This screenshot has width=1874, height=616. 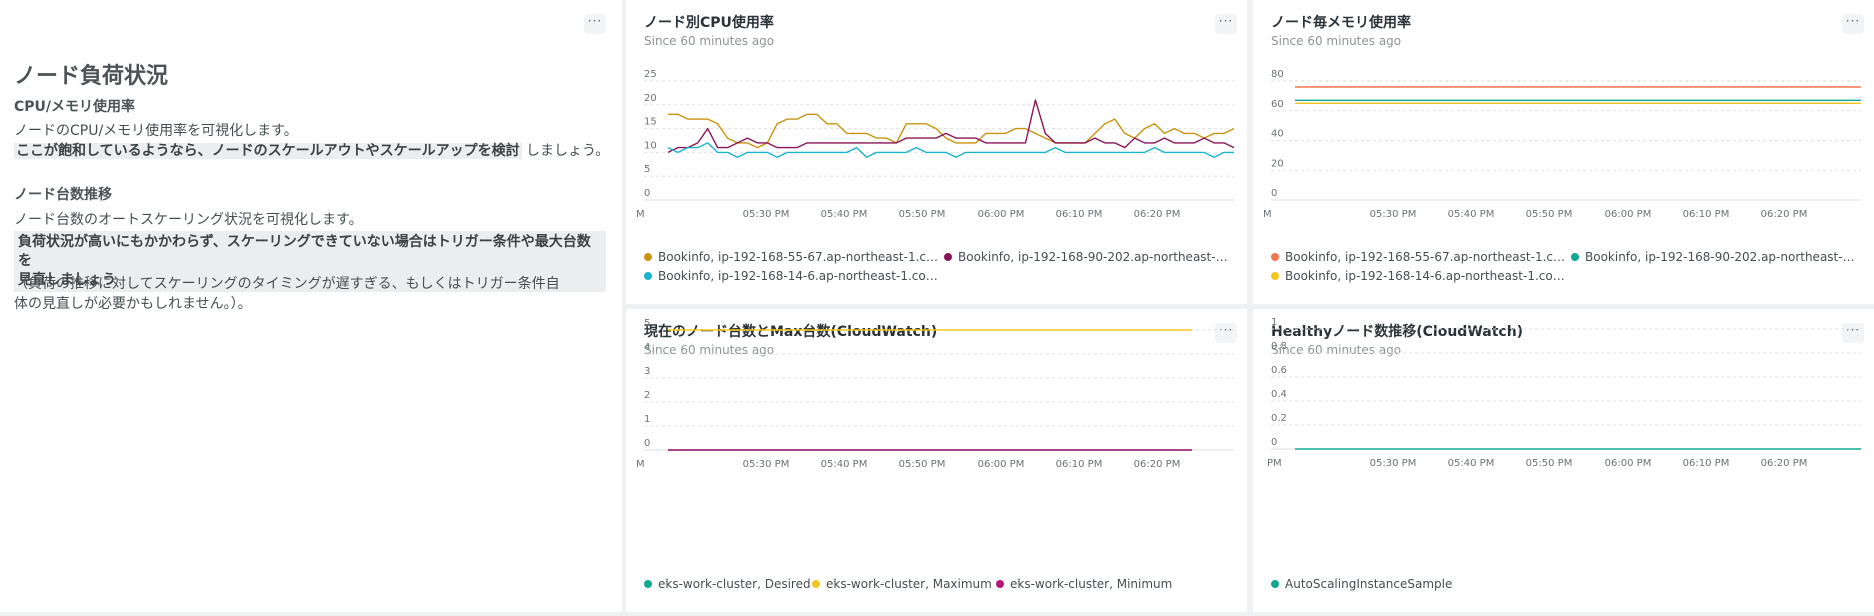 I want to click on y-tick-label: 0.4, so click(x=1279, y=394).